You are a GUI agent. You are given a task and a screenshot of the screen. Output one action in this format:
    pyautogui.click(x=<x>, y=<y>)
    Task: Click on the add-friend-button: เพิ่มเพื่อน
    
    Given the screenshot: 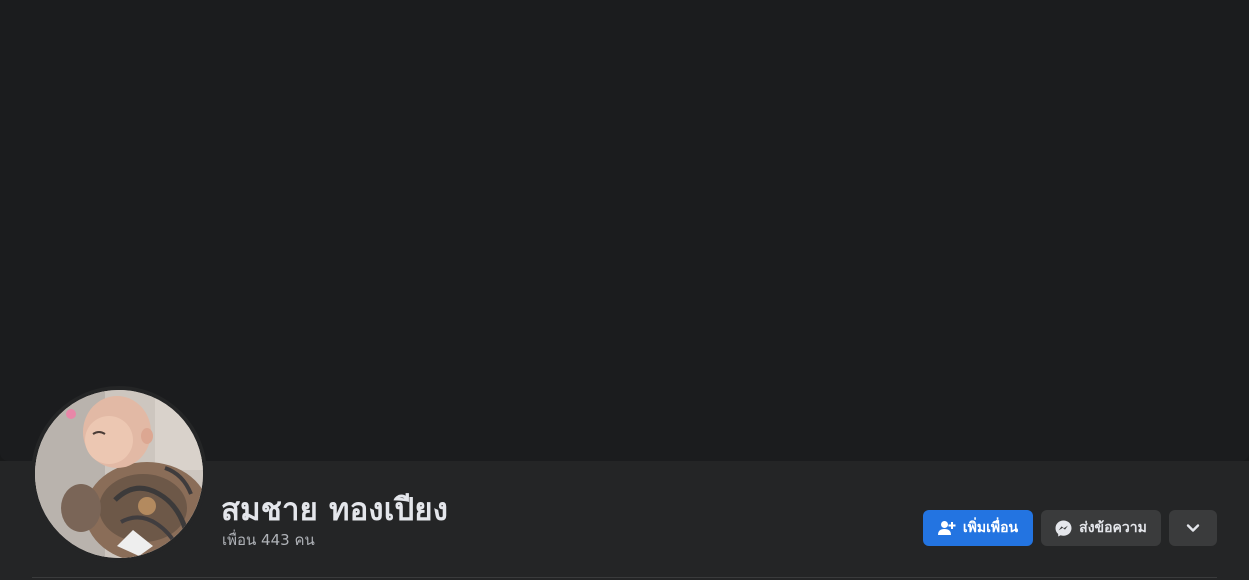 What is the action you would take?
    pyautogui.click(x=978, y=528)
    